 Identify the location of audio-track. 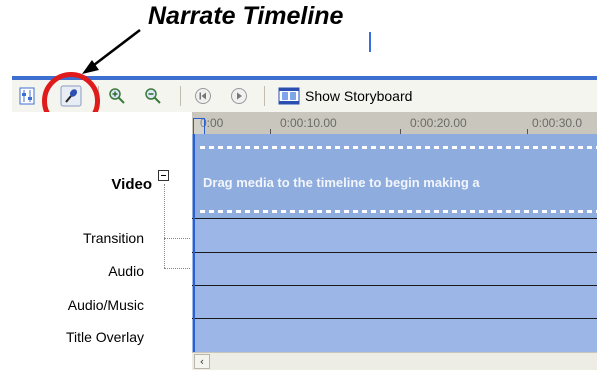
(394, 269).